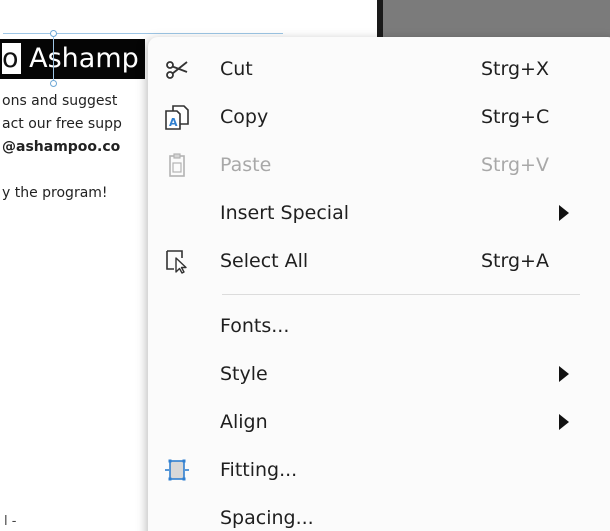 The height and width of the screenshot is (531, 610). I want to click on selection-guide, so click(53, 59).